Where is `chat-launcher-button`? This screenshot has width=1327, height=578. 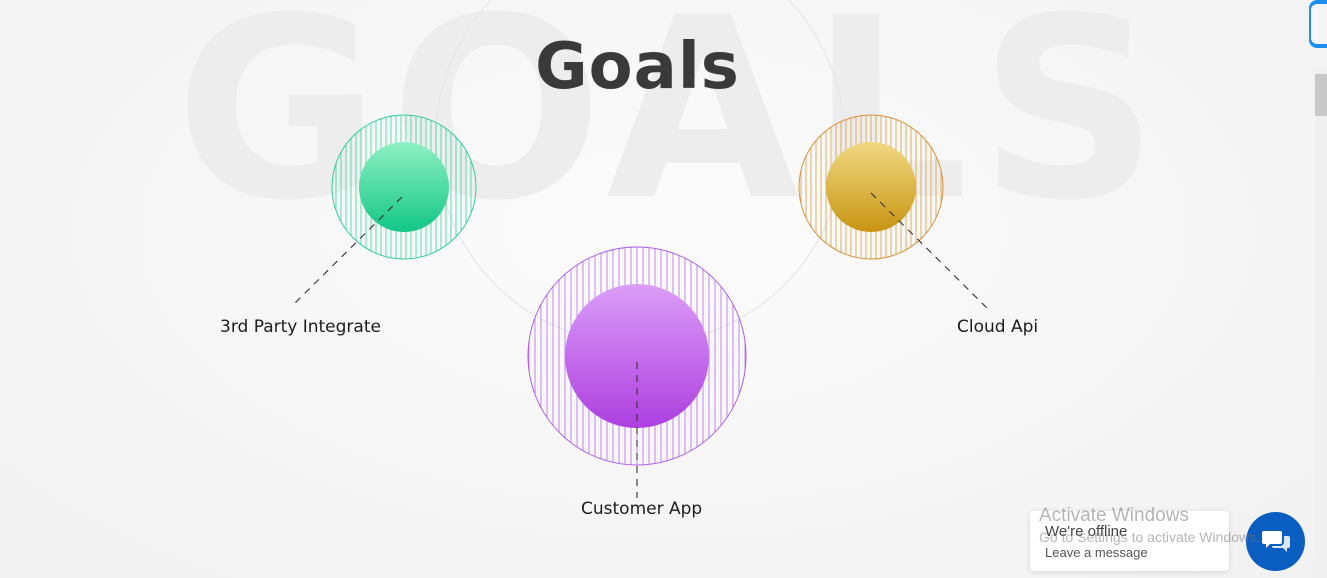
chat-launcher-button is located at coordinates (1275, 541).